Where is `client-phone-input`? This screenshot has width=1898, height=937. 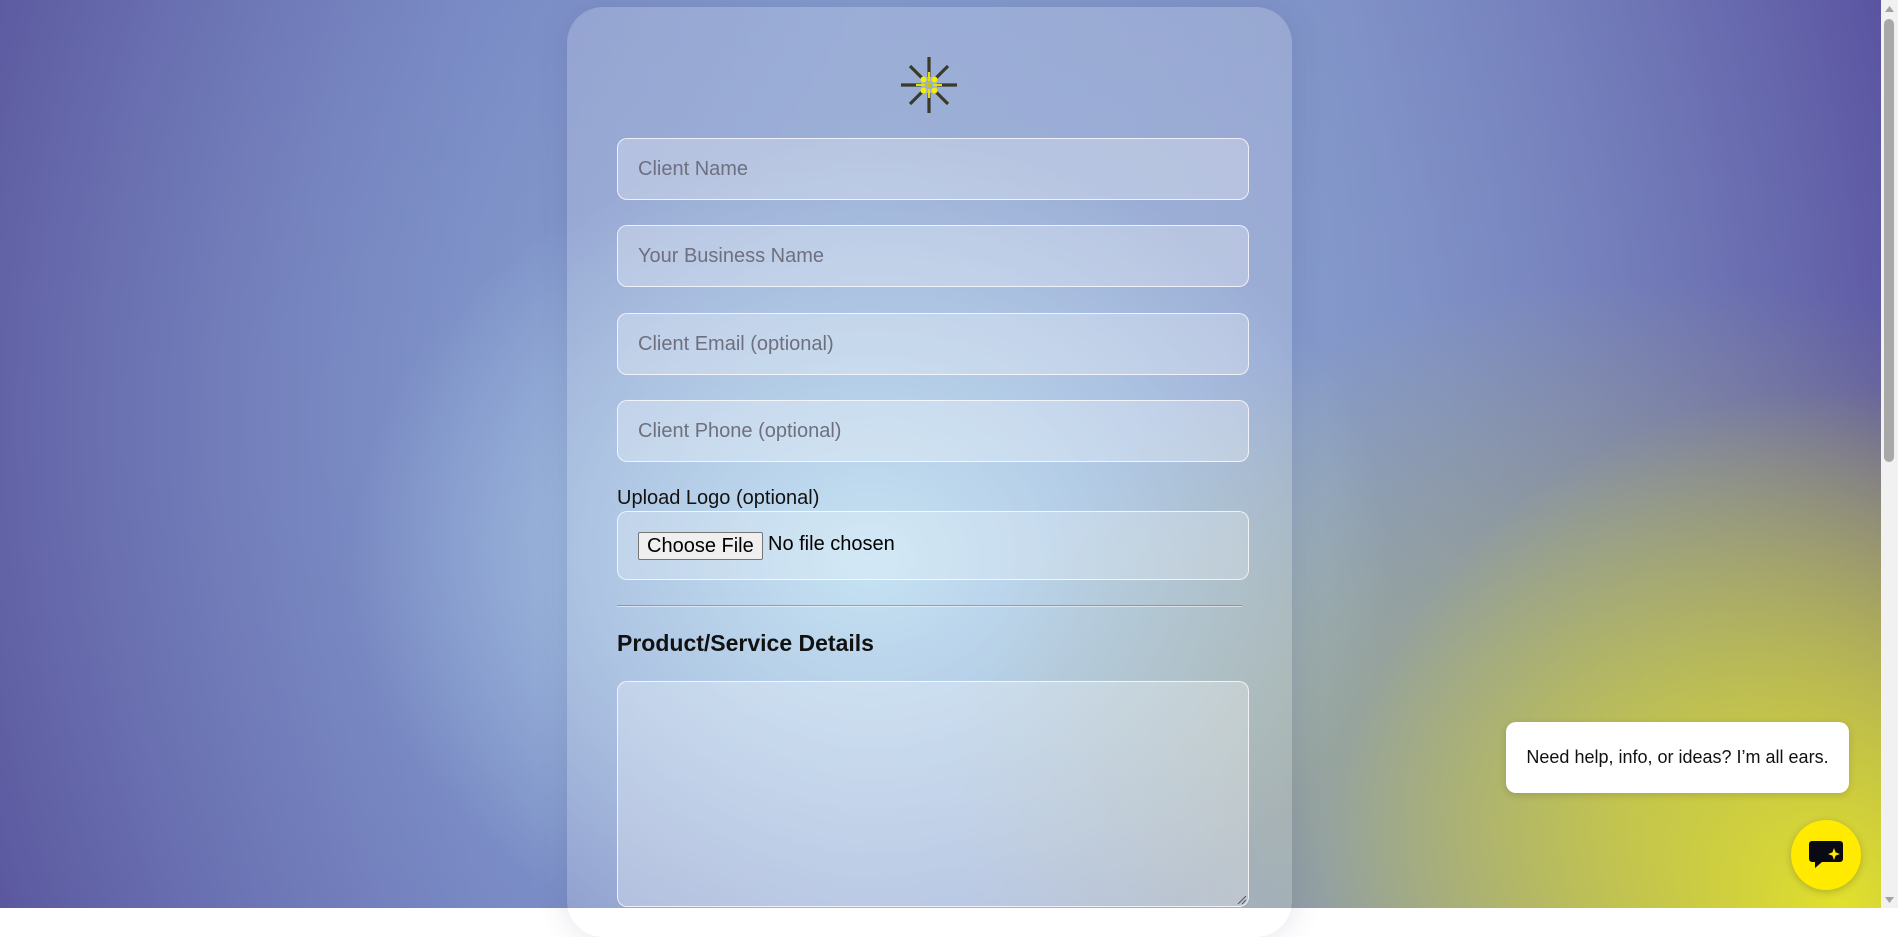
client-phone-input is located at coordinates (933, 431).